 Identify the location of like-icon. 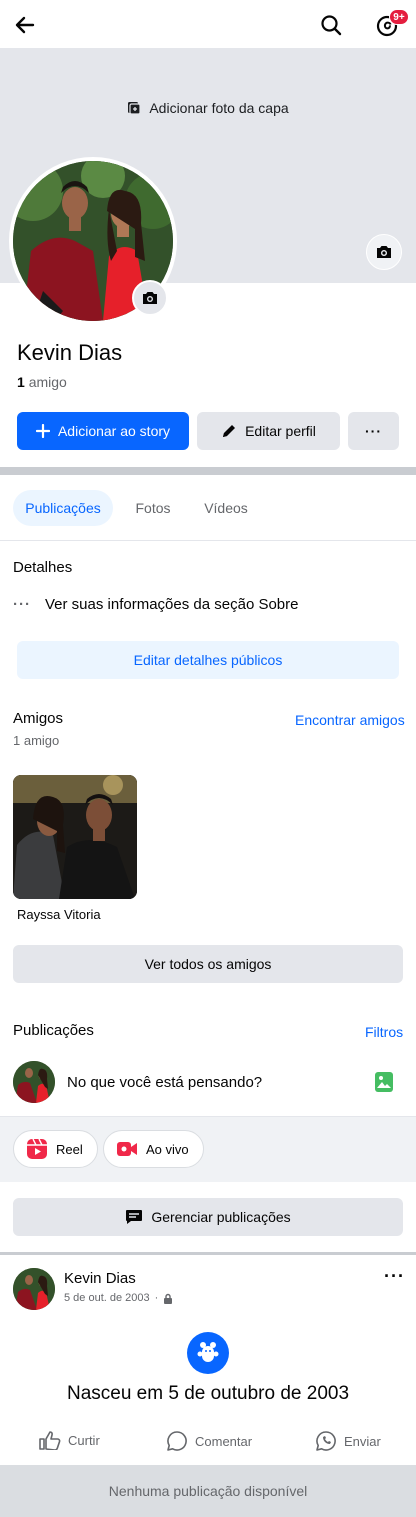
(50, 1440).